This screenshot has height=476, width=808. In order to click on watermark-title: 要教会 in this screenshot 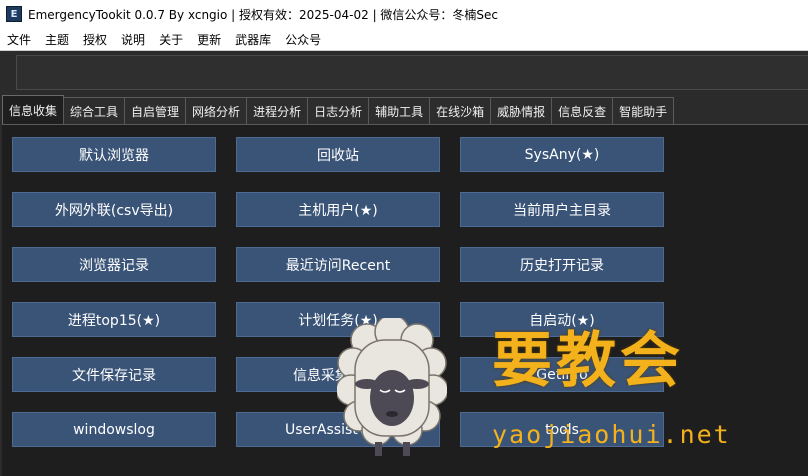, I will do `click(588, 361)`.